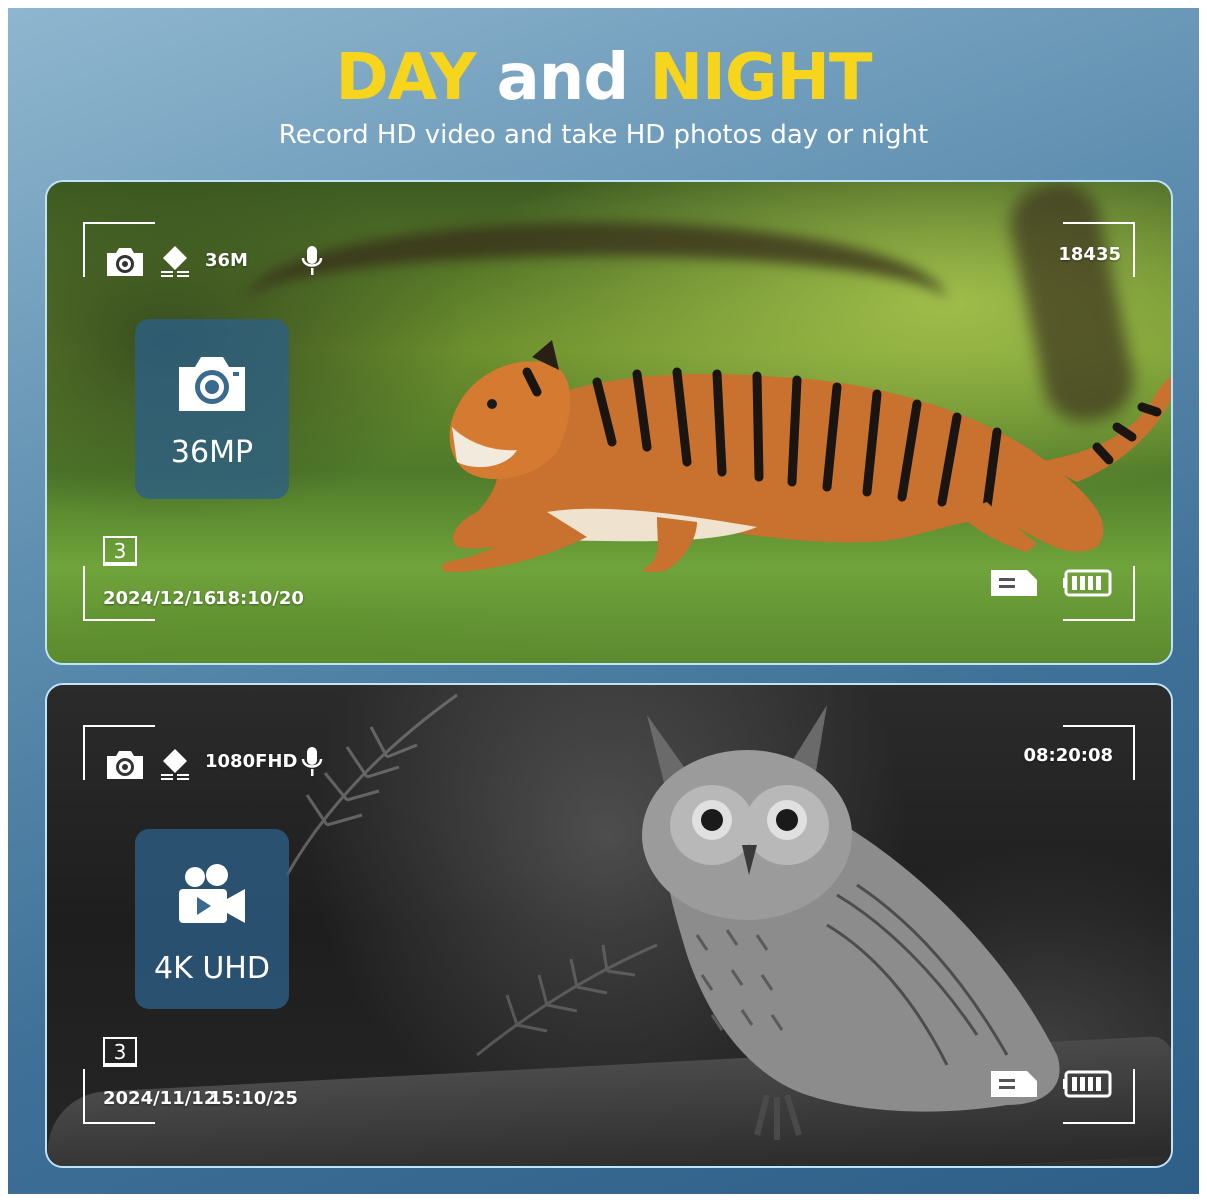 Image resolution: width=1207 pixels, height=1202 pixels. I want to click on time-label: 18:10/20, so click(259, 598).